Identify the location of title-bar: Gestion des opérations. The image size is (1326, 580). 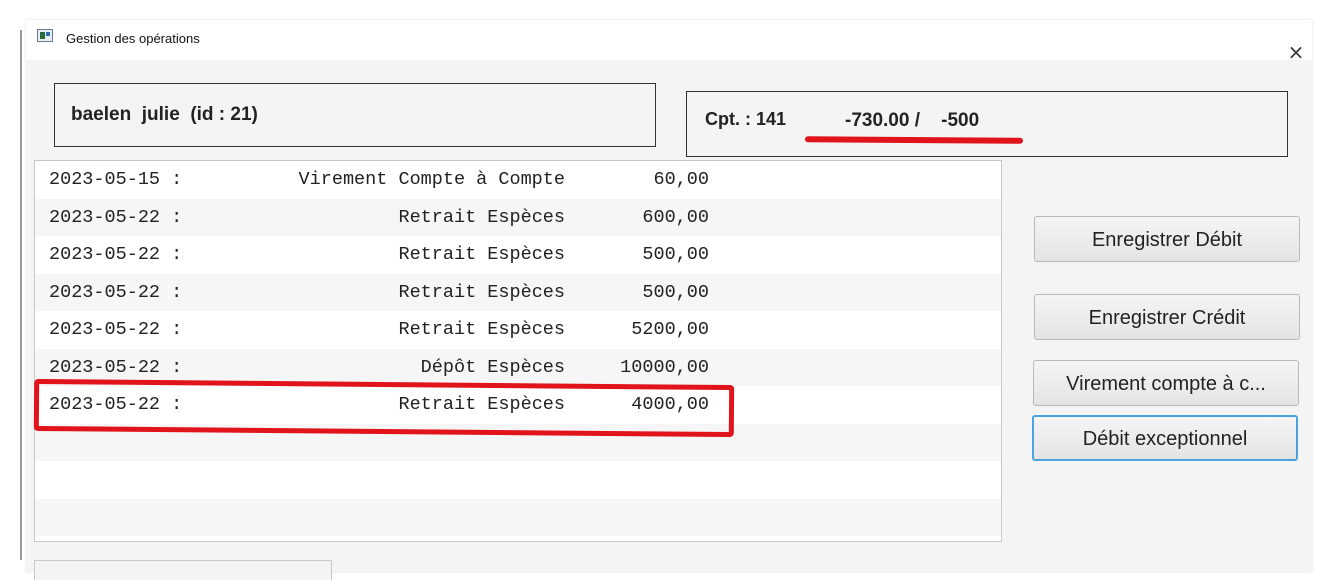
(669, 40).